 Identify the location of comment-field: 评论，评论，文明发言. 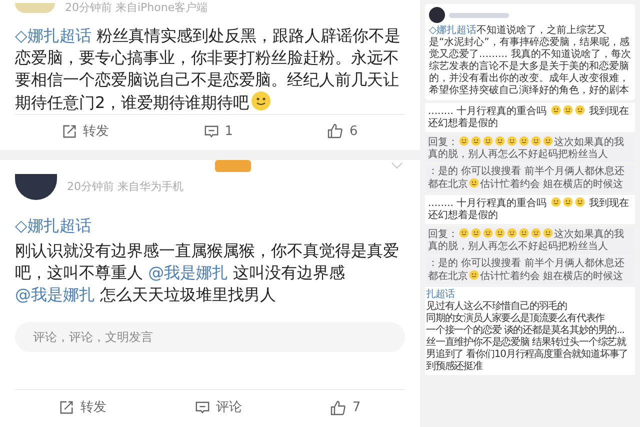
(210, 337).